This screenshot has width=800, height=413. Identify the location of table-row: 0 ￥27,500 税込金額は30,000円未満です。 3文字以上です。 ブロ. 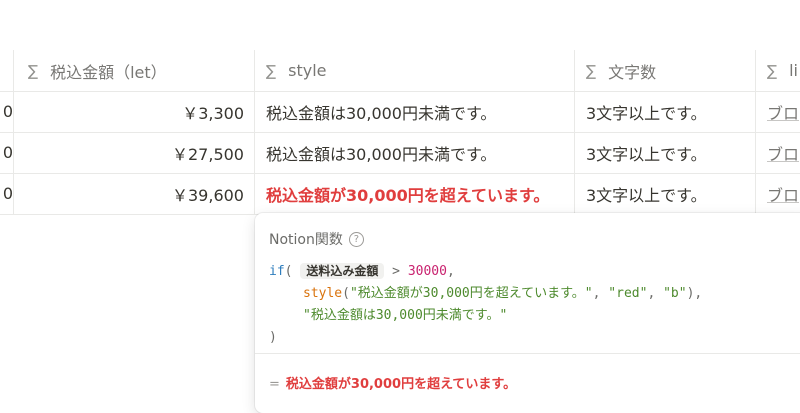
(400, 153).